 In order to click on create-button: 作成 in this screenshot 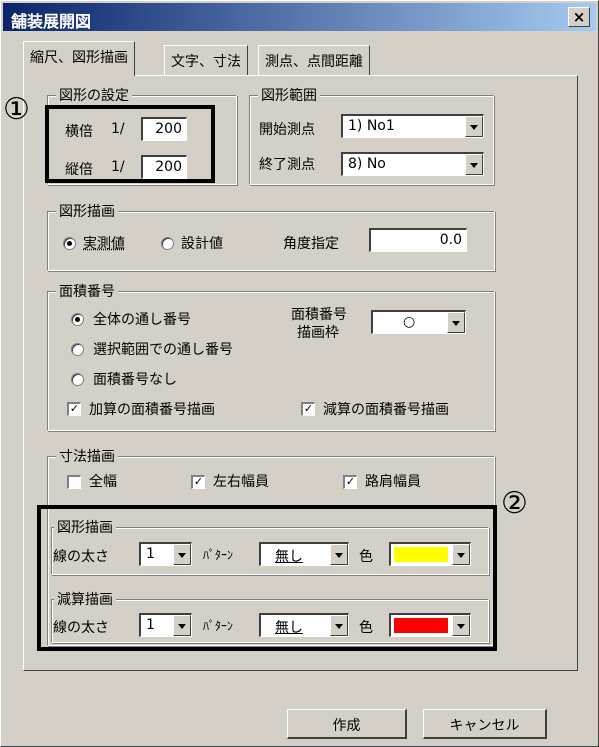, I will do `click(347, 724)`.